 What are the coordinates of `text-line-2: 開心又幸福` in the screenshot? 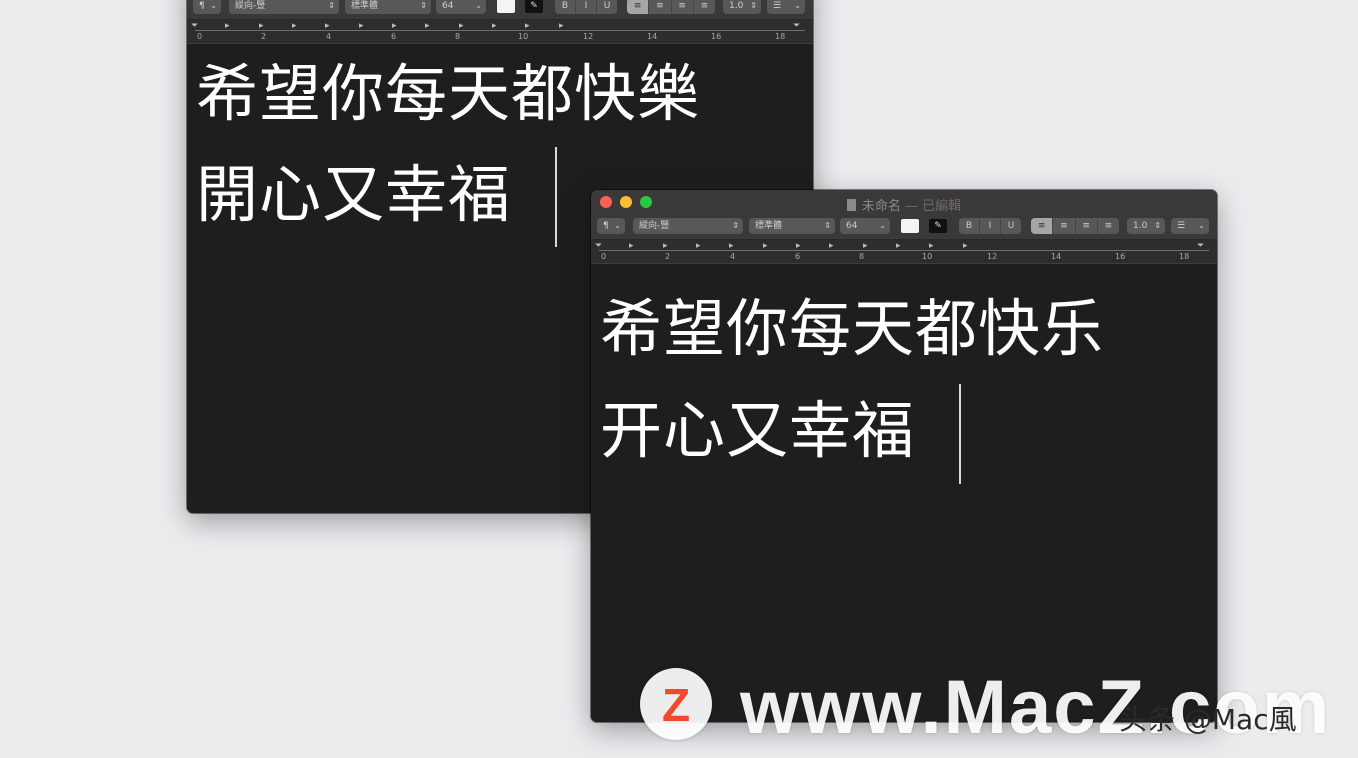 It's located at (354, 194).